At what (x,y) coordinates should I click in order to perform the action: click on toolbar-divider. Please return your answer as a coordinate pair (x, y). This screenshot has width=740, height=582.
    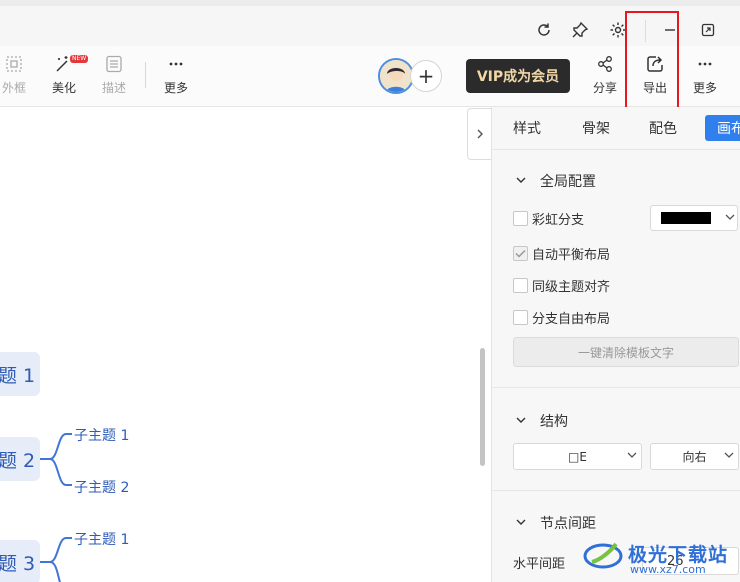
    Looking at the image, I should click on (145, 75).